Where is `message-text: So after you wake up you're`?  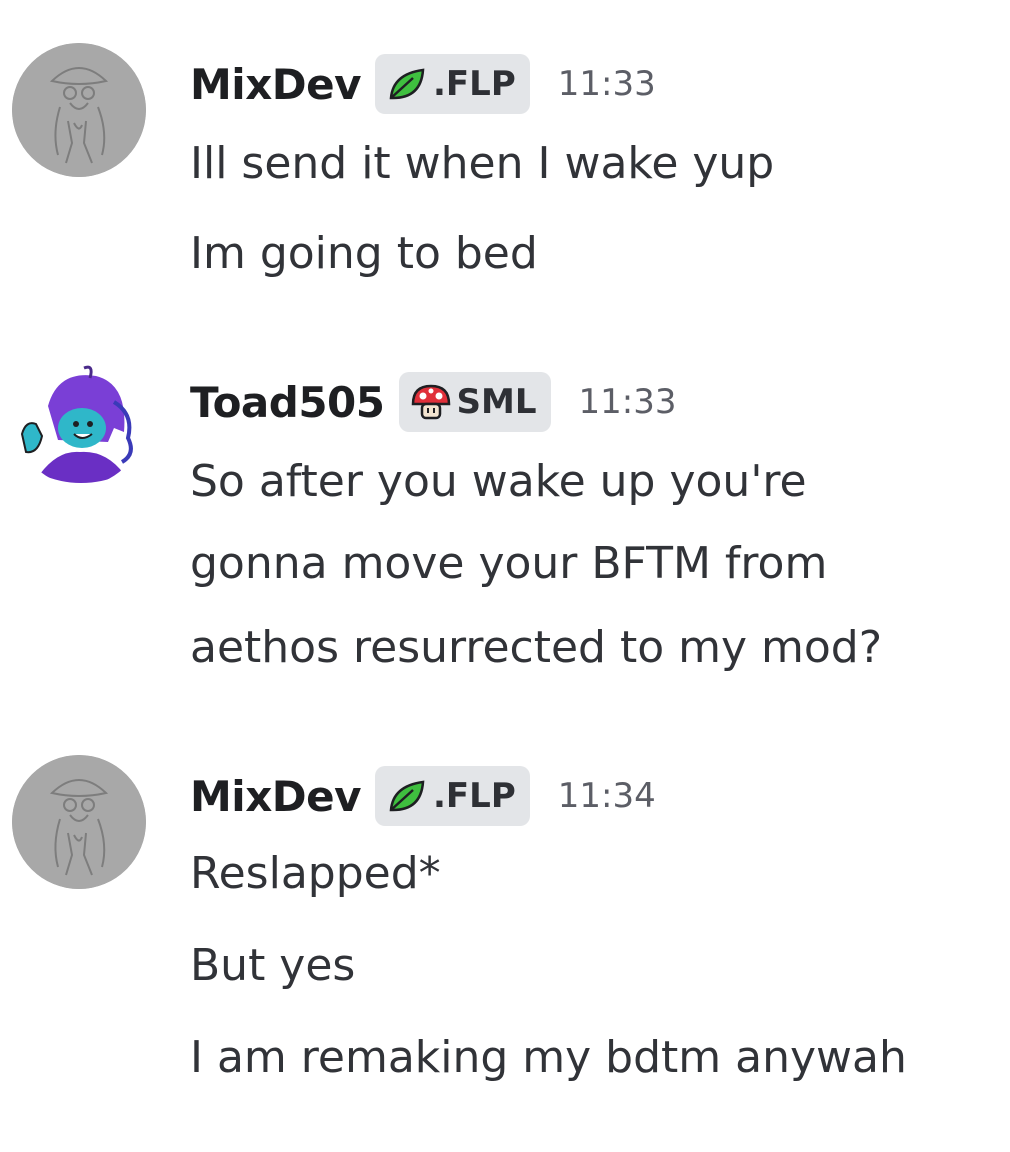 message-text: So after you wake up you're is located at coordinates (498, 481).